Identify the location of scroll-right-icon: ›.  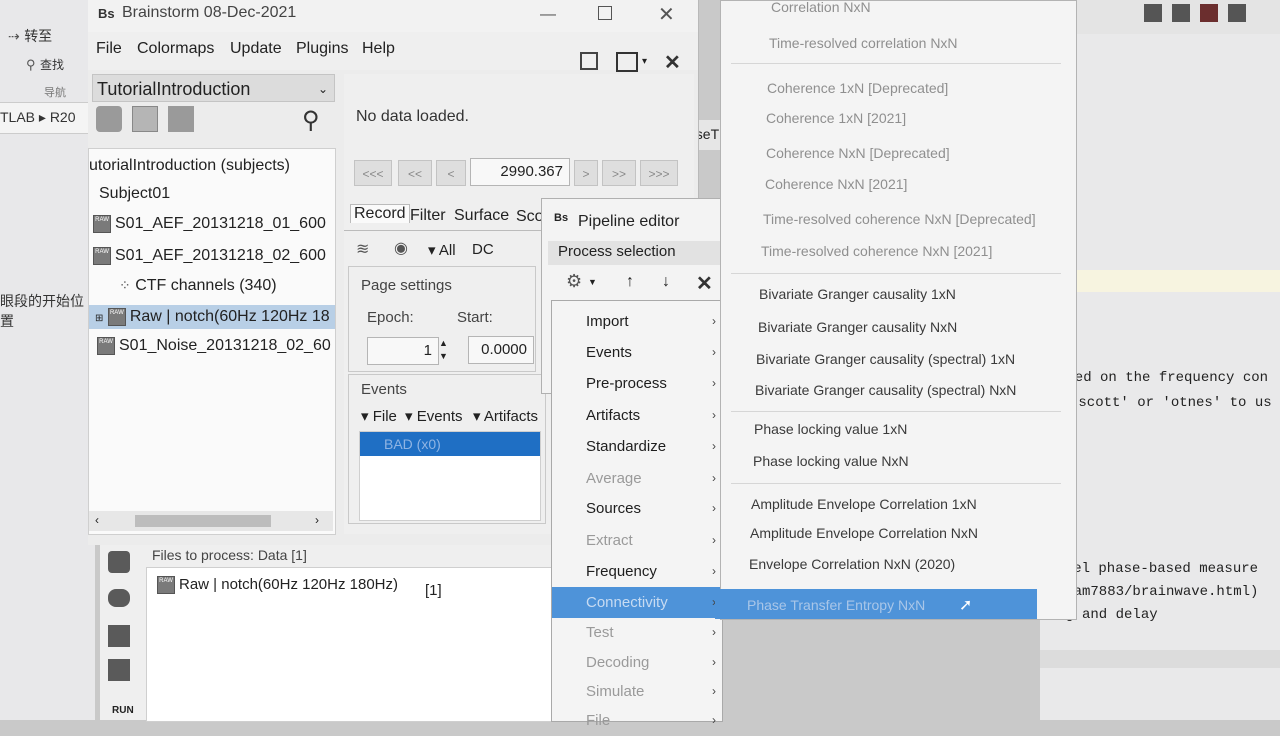
(317, 520).